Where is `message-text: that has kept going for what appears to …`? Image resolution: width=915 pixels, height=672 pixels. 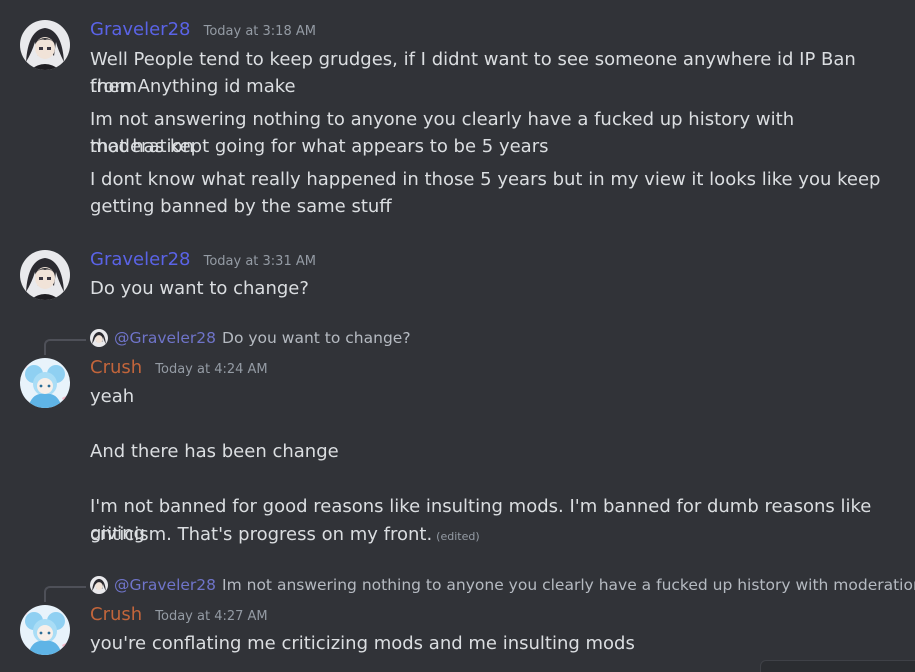
message-text: that has kept going for what appears to … is located at coordinates (319, 146).